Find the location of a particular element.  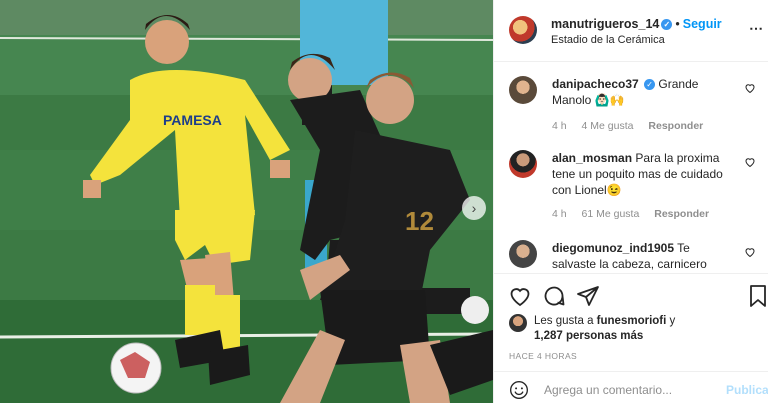

publish-button: Publicar is located at coordinates (747, 390).